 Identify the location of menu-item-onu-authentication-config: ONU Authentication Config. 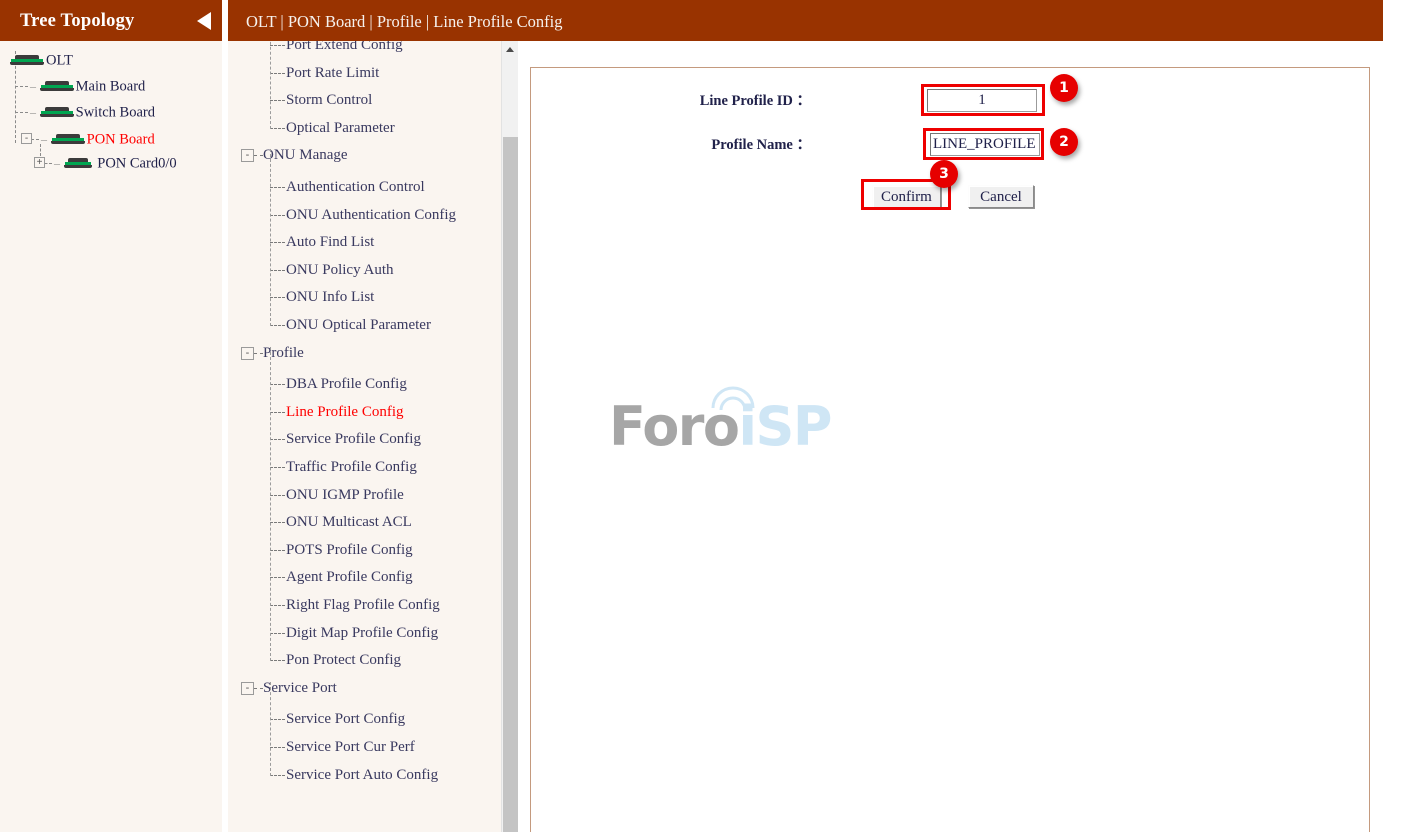
(371, 215).